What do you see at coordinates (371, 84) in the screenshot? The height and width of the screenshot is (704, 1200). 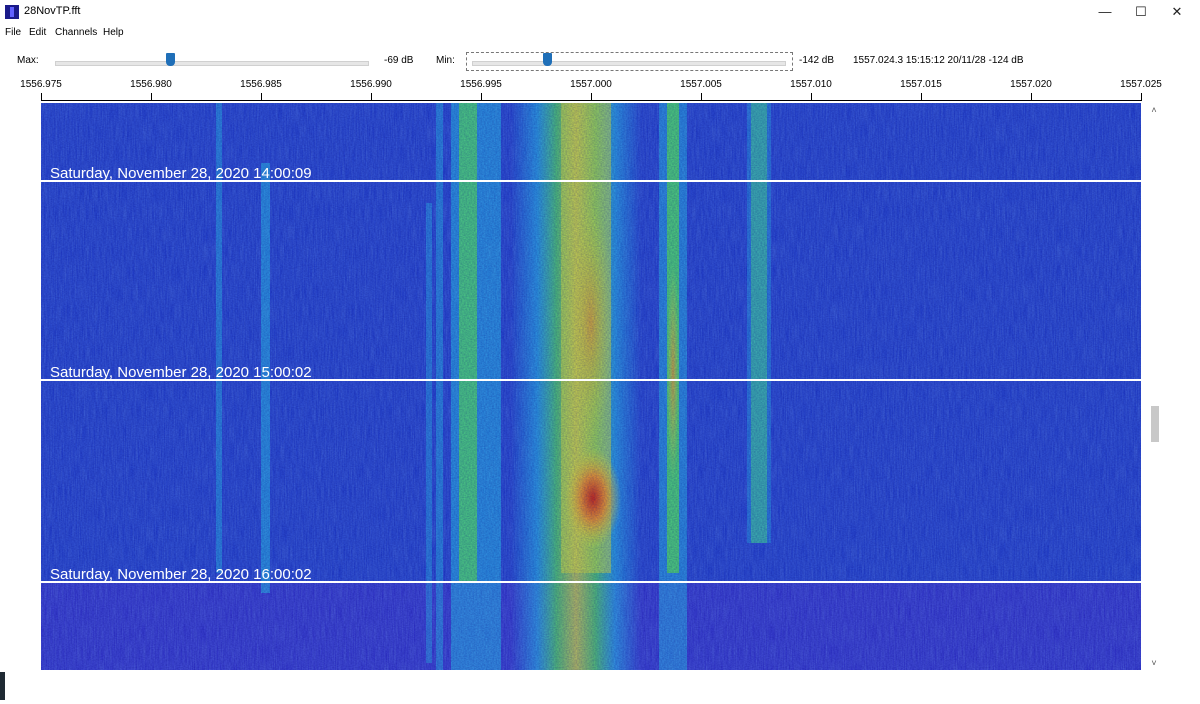 I see `axis-tick-label: 1556.990` at bounding box center [371, 84].